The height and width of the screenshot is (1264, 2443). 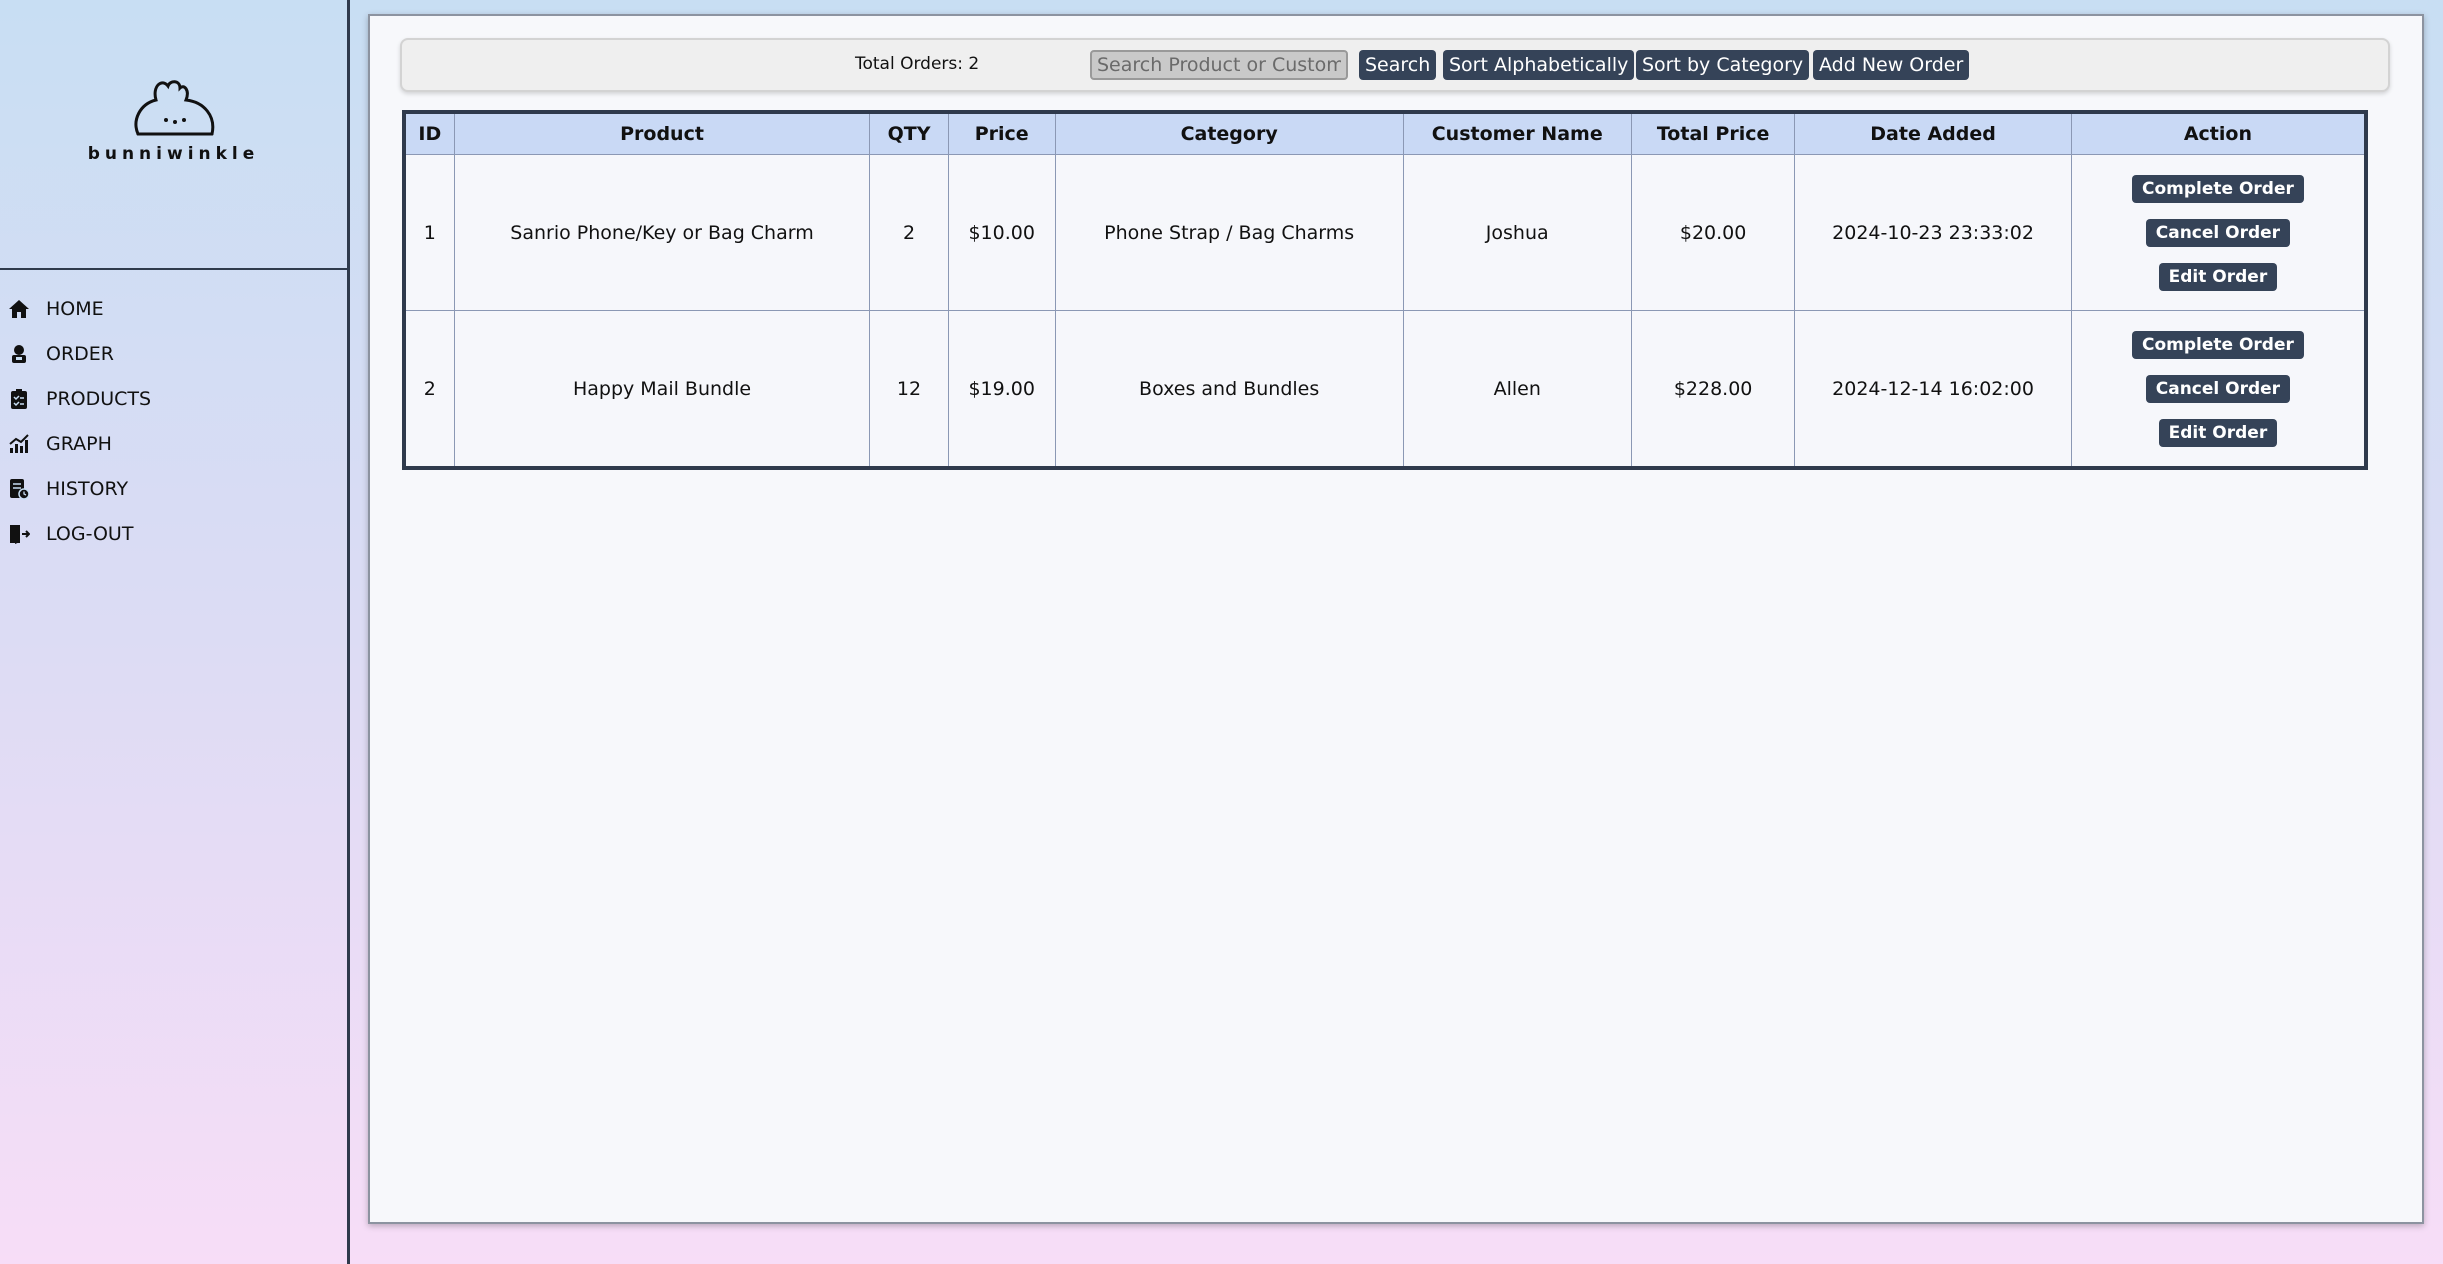 What do you see at coordinates (75, 308) in the screenshot?
I see `sidebar-item-label: HOME` at bounding box center [75, 308].